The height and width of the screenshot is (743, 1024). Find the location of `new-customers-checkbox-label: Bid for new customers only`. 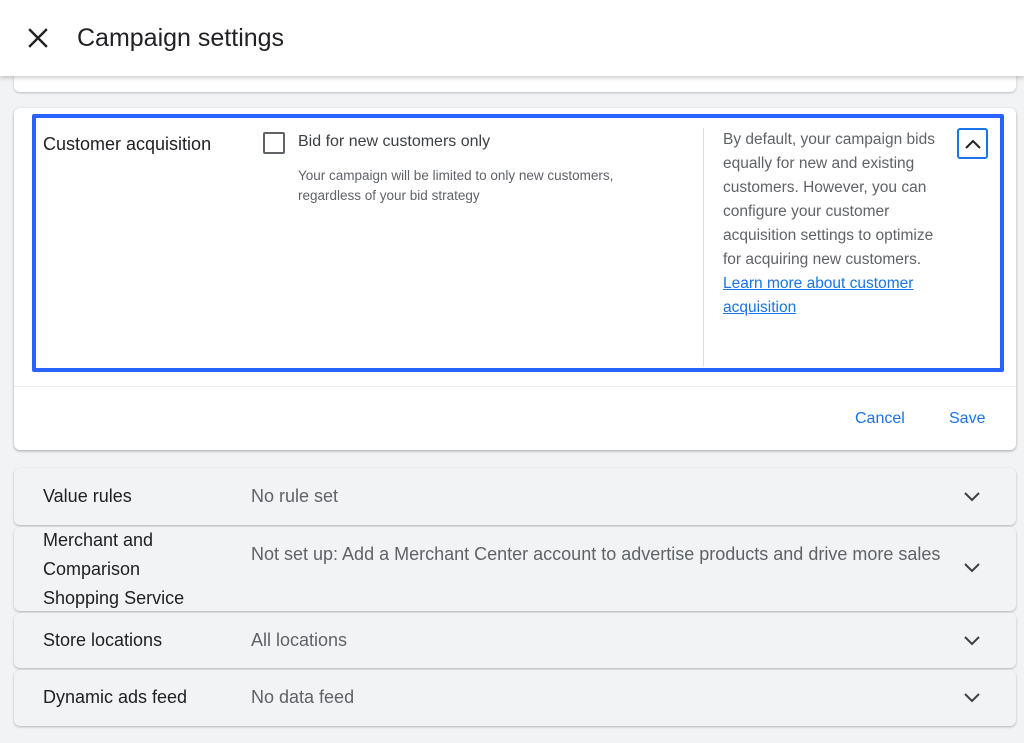

new-customers-checkbox-label: Bid for new customers only is located at coordinates (394, 142).